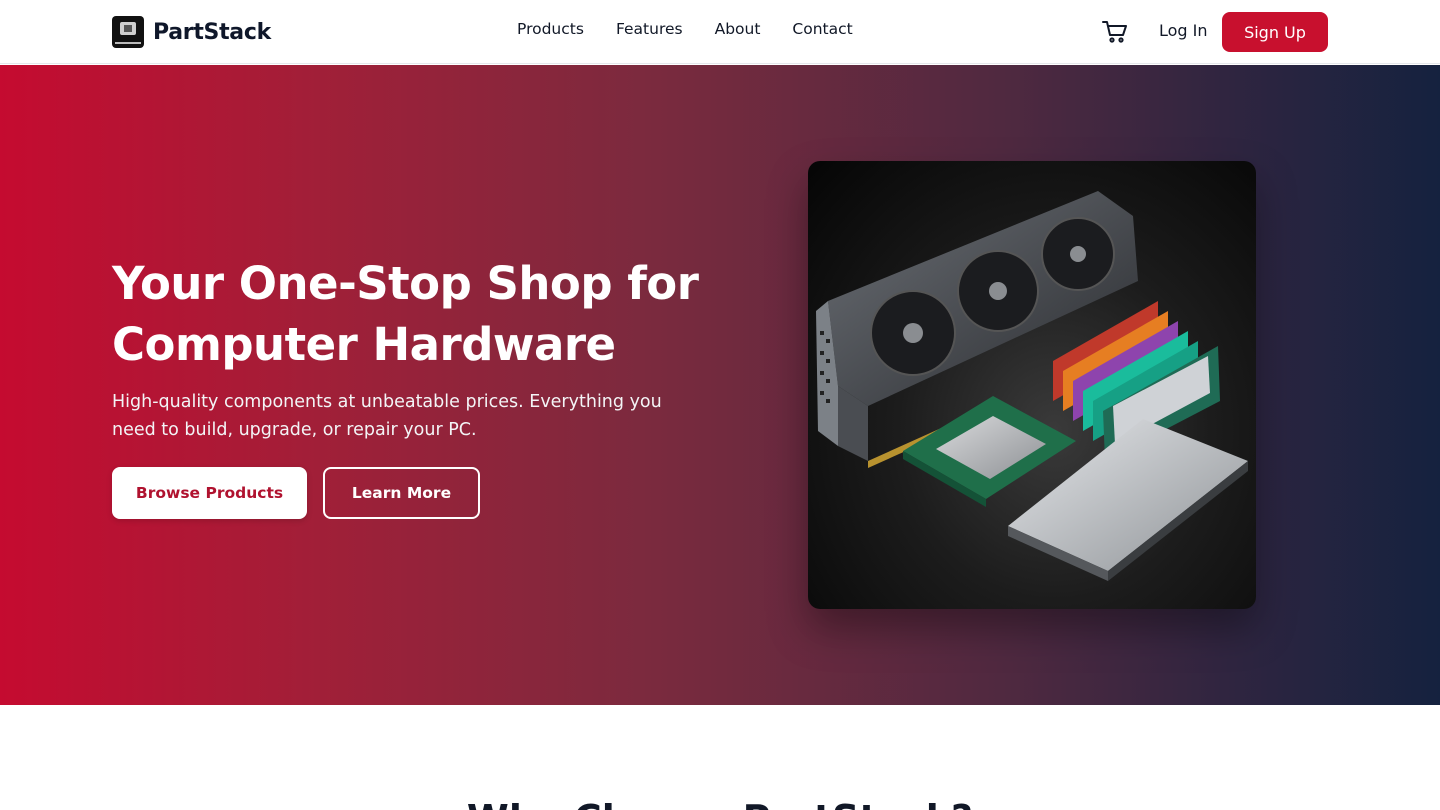  Describe the element at coordinates (1275, 32) in the screenshot. I see `signup-button: Sign Up` at that location.